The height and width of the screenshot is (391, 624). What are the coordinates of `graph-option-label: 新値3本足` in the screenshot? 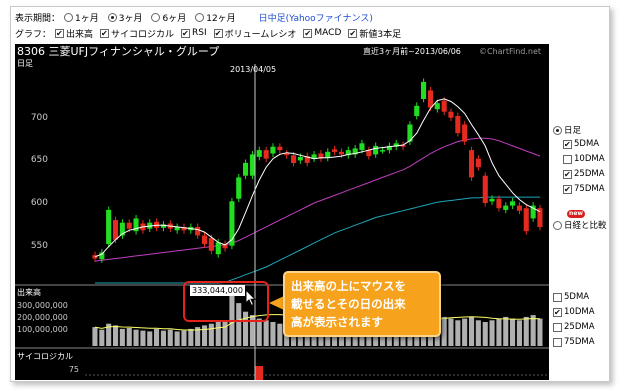 It's located at (380, 34).